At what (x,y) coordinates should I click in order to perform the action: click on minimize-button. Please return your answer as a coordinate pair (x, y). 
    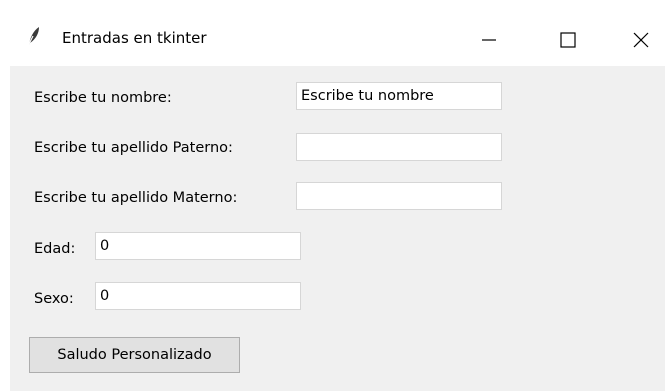
    Looking at the image, I should click on (488, 38).